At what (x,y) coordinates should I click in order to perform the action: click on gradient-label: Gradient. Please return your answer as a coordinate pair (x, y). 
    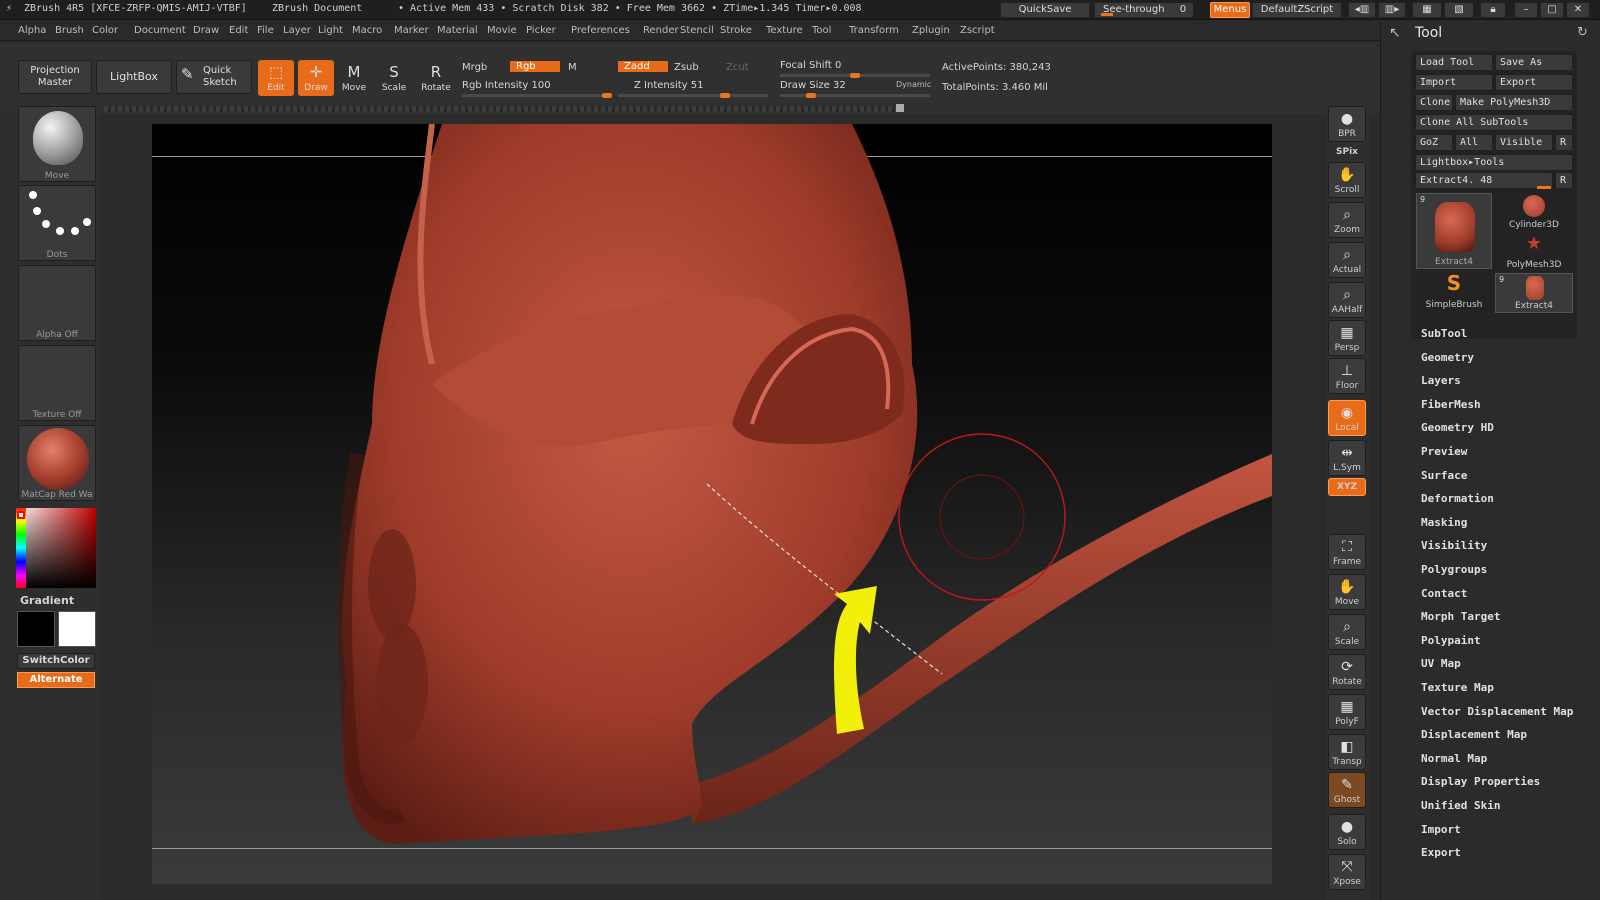
    Looking at the image, I should click on (47, 600).